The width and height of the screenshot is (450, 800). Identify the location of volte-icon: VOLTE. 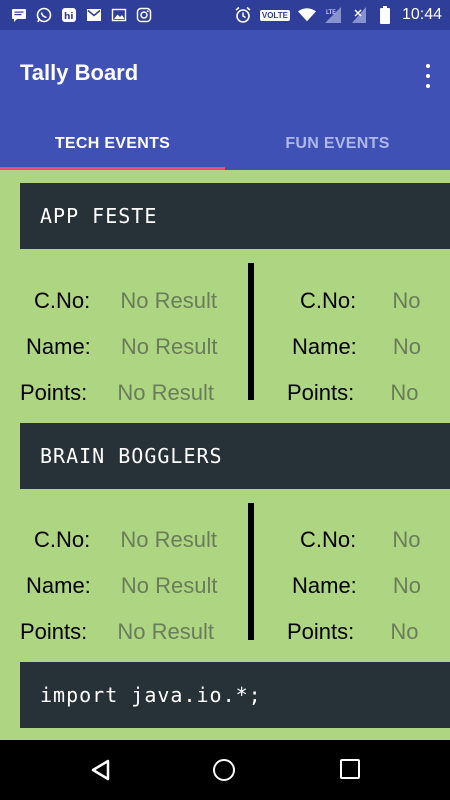
(274, 15).